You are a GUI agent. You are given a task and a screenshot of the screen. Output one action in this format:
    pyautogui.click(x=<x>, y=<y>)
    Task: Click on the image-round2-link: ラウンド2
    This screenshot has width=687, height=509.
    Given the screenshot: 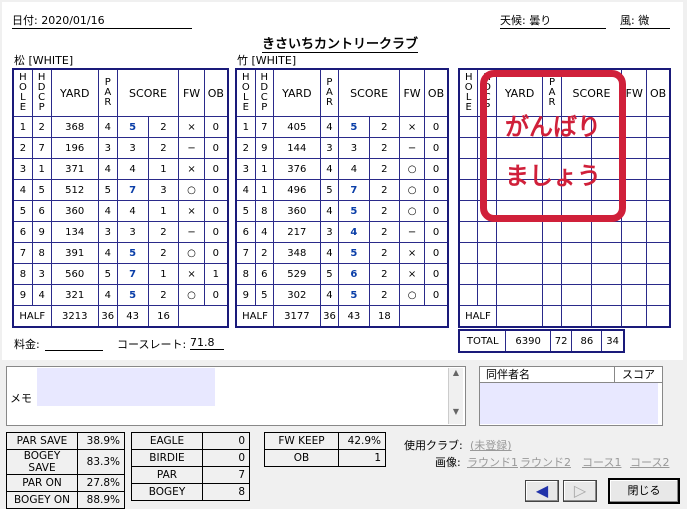 What is the action you would take?
    pyautogui.click(x=545, y=462)
    